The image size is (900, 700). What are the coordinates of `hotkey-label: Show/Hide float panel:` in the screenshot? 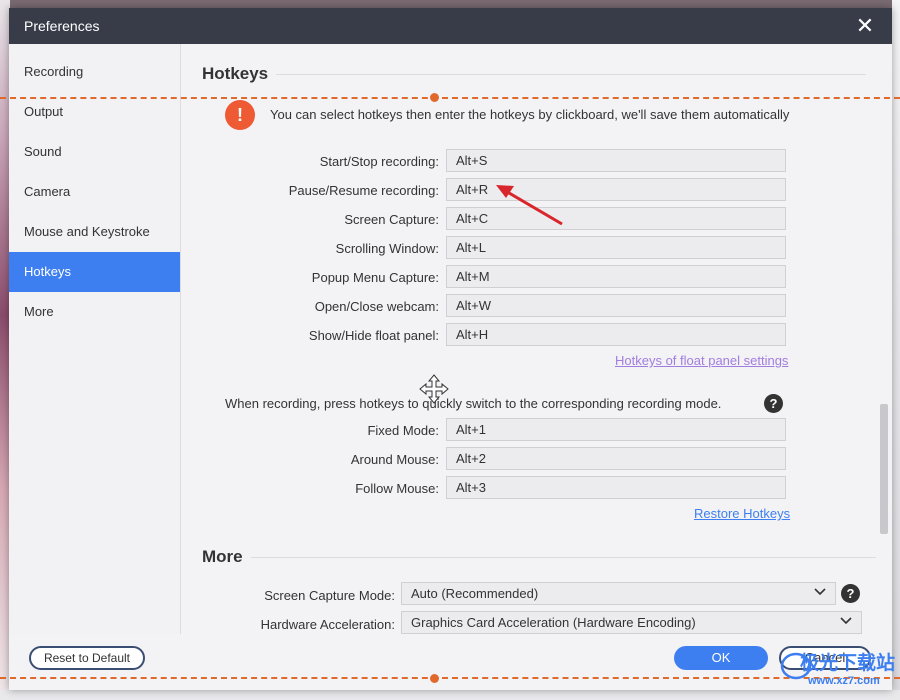 It's located at (373, 335).